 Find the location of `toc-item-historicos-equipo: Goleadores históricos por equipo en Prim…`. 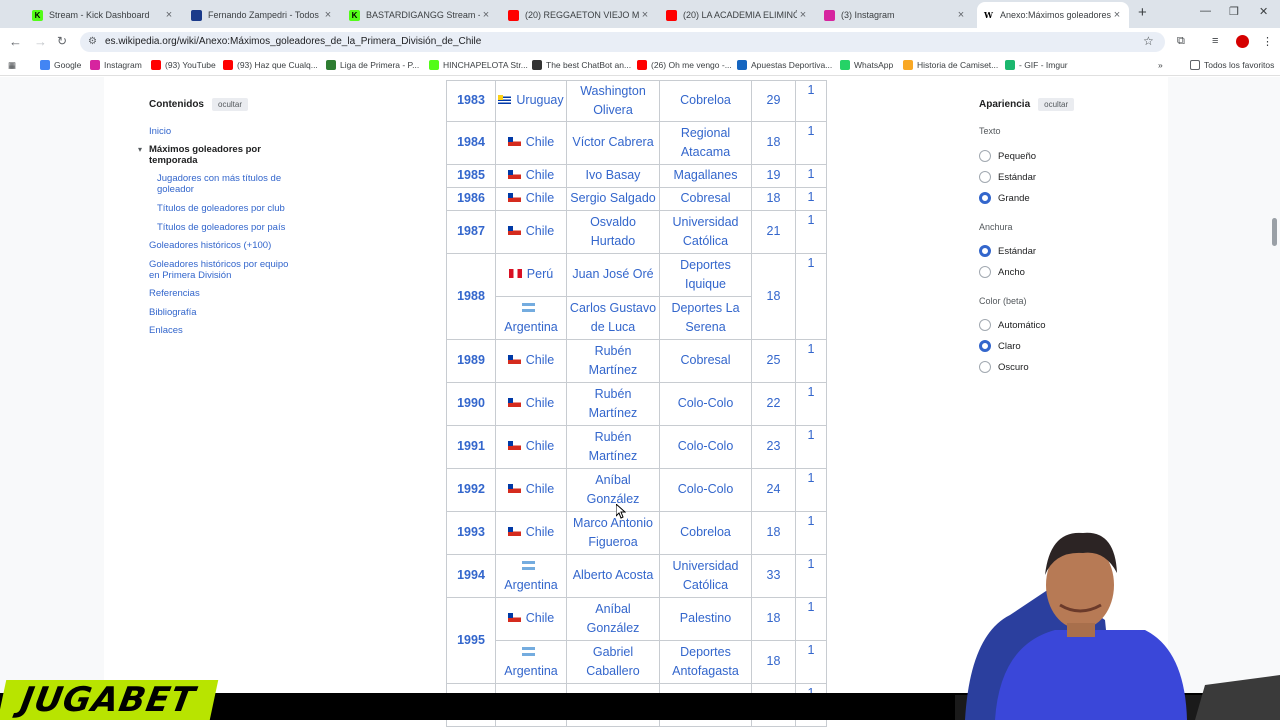

toc-item-historicos-equipo: Goleadores históricos por equipo en Prim… is located at coordinates (221, 270).